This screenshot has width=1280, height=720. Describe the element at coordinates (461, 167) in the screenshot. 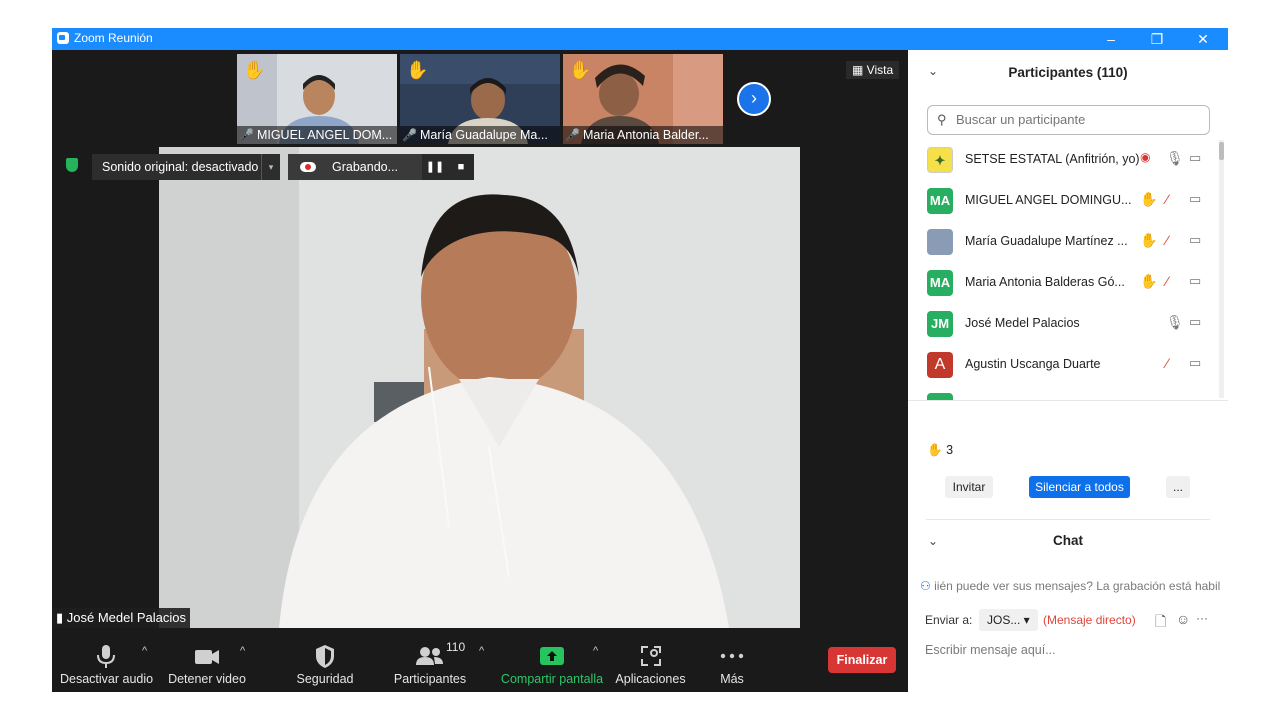

I see `stop-recording-button: ■` at that location.